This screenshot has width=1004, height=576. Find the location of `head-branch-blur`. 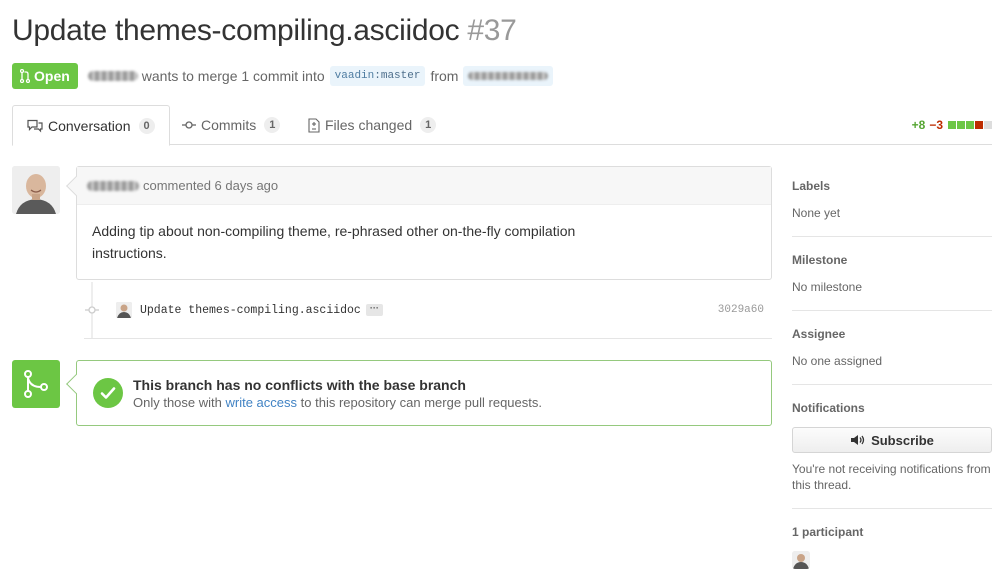

head-branch-blur is located at coordinates (508, 76).